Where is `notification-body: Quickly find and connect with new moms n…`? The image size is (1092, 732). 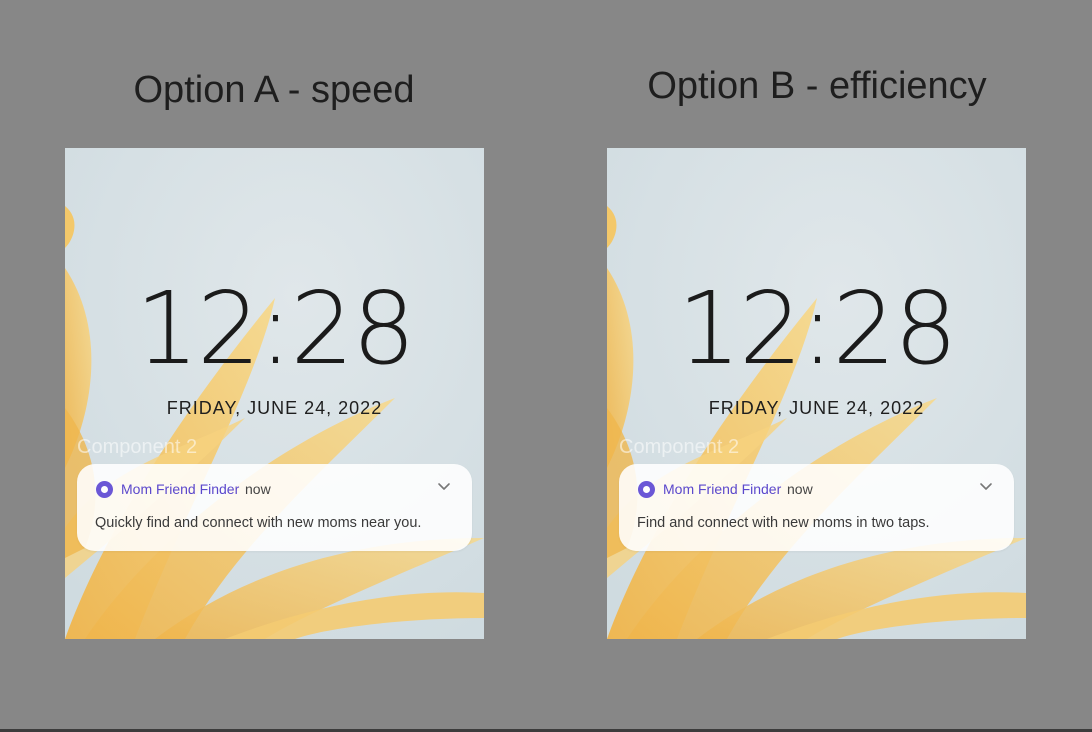 notification-body: Quickly find and connect with new moms n… is located at coordinates (258, 523).